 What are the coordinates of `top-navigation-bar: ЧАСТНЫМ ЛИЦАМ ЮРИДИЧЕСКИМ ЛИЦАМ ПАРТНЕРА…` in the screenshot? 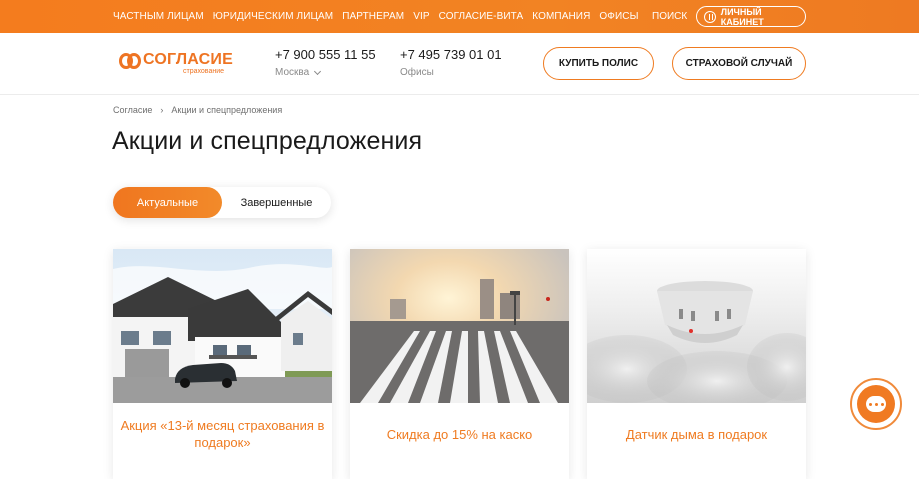 It's located at (459, 16).